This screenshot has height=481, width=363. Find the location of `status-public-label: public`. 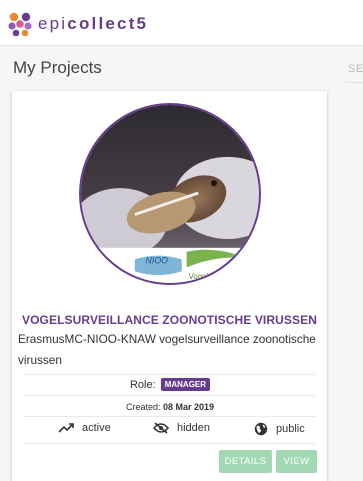

status-public-label: public is located at coordinates (290, 429).